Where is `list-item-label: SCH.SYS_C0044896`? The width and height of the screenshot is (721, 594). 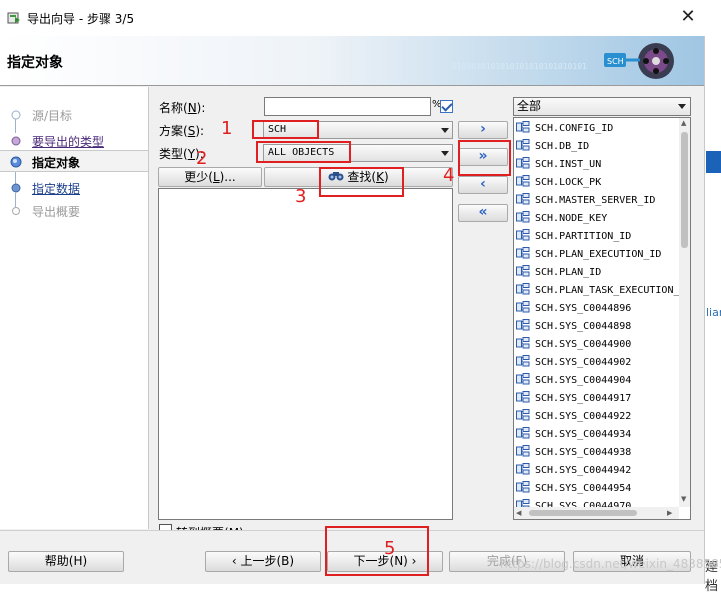 list-item-label: SCH.SYS_C0044896 is located at coordinates (583, 308).